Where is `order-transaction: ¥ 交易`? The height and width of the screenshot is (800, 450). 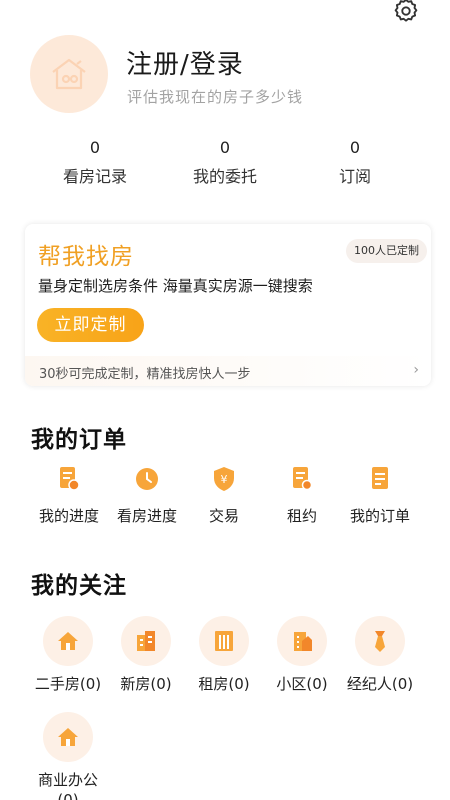
order-transaction: ¥ 交易 is located at coordinates (224, 495).